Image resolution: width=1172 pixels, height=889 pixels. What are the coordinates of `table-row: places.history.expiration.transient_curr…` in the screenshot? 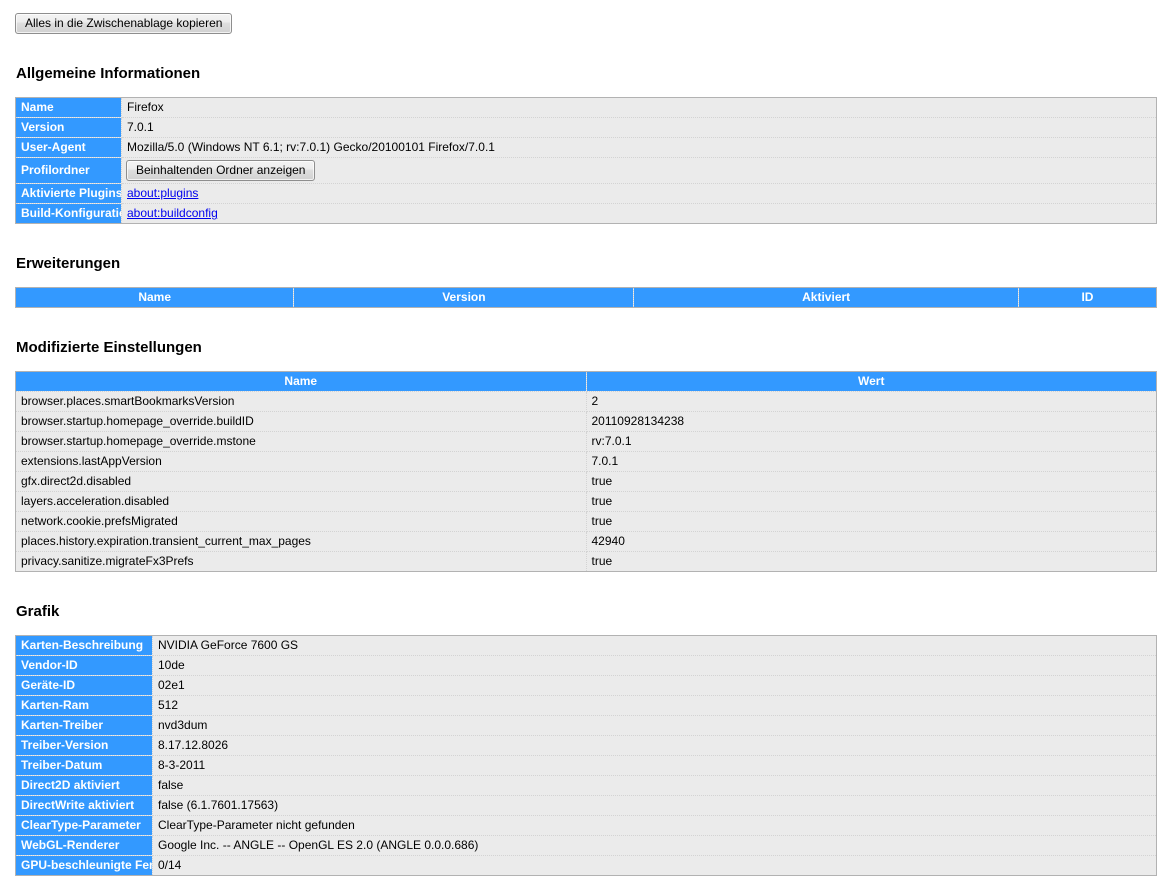 It's located at (586, 541).